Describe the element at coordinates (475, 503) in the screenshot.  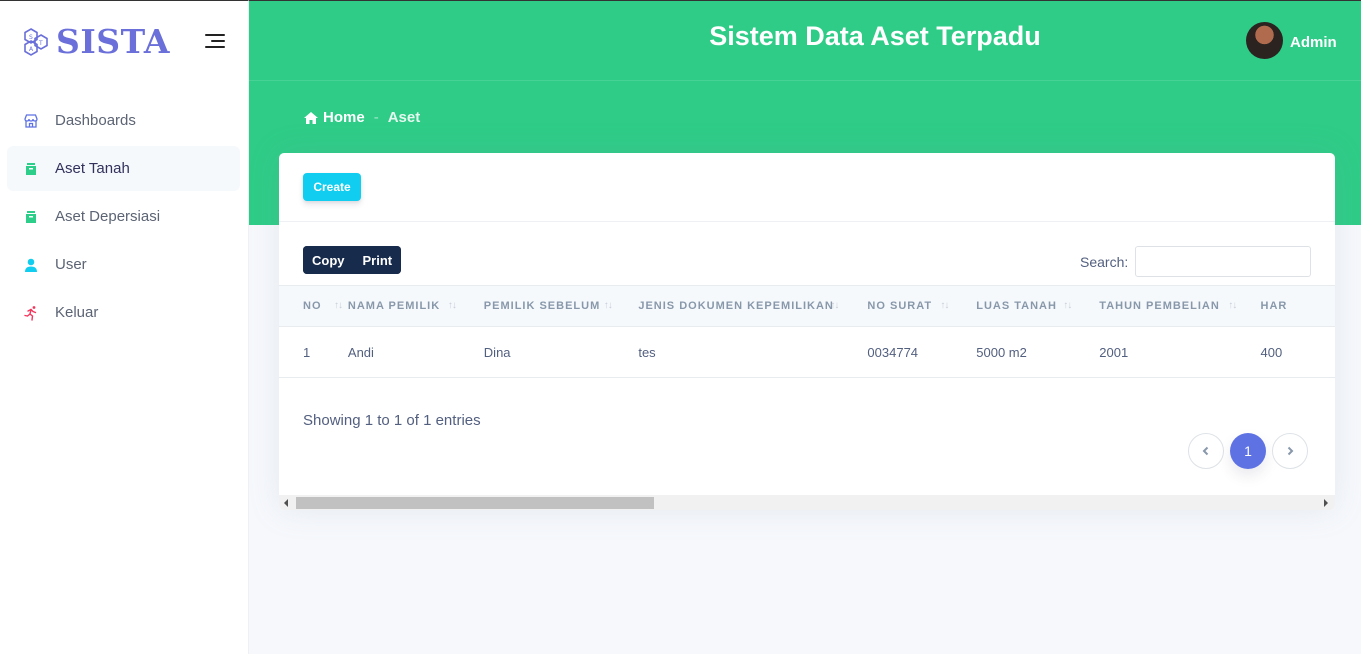
I see `scrollbar-thumb` at that location.